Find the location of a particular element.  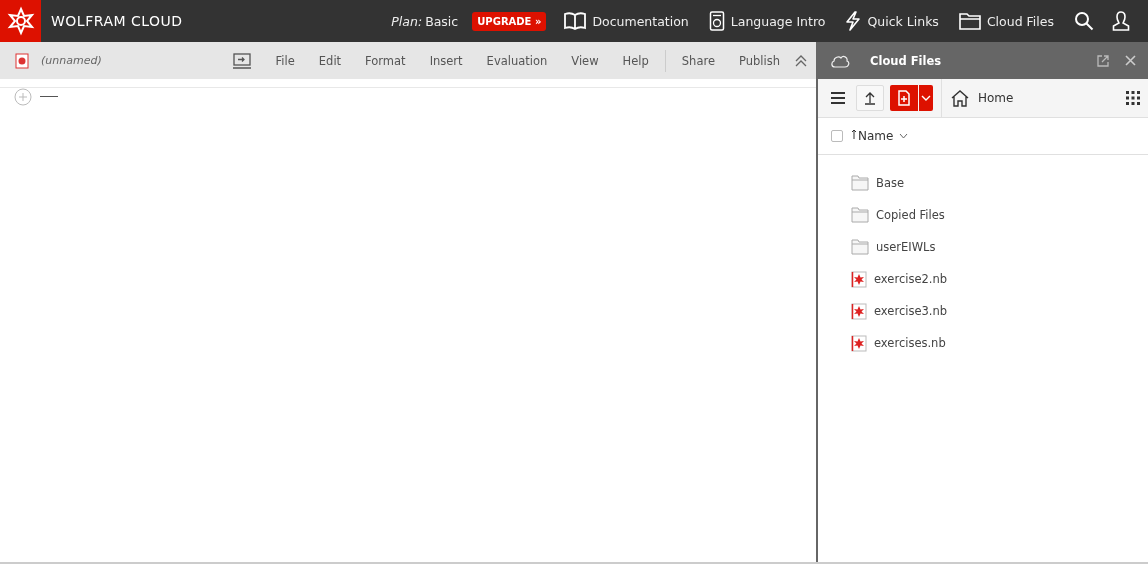

spikey-icon is located at coordinates (20, 21).